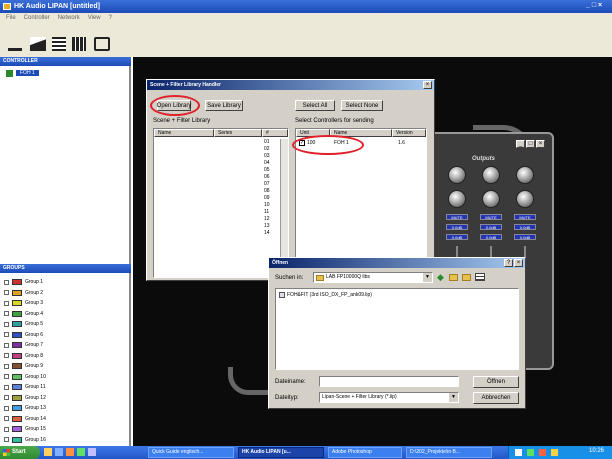 This screenshot has width=612, height=459. Describe the element at coordinates (271, 142) in the screenshot. I see `library-number: 01` at that location.